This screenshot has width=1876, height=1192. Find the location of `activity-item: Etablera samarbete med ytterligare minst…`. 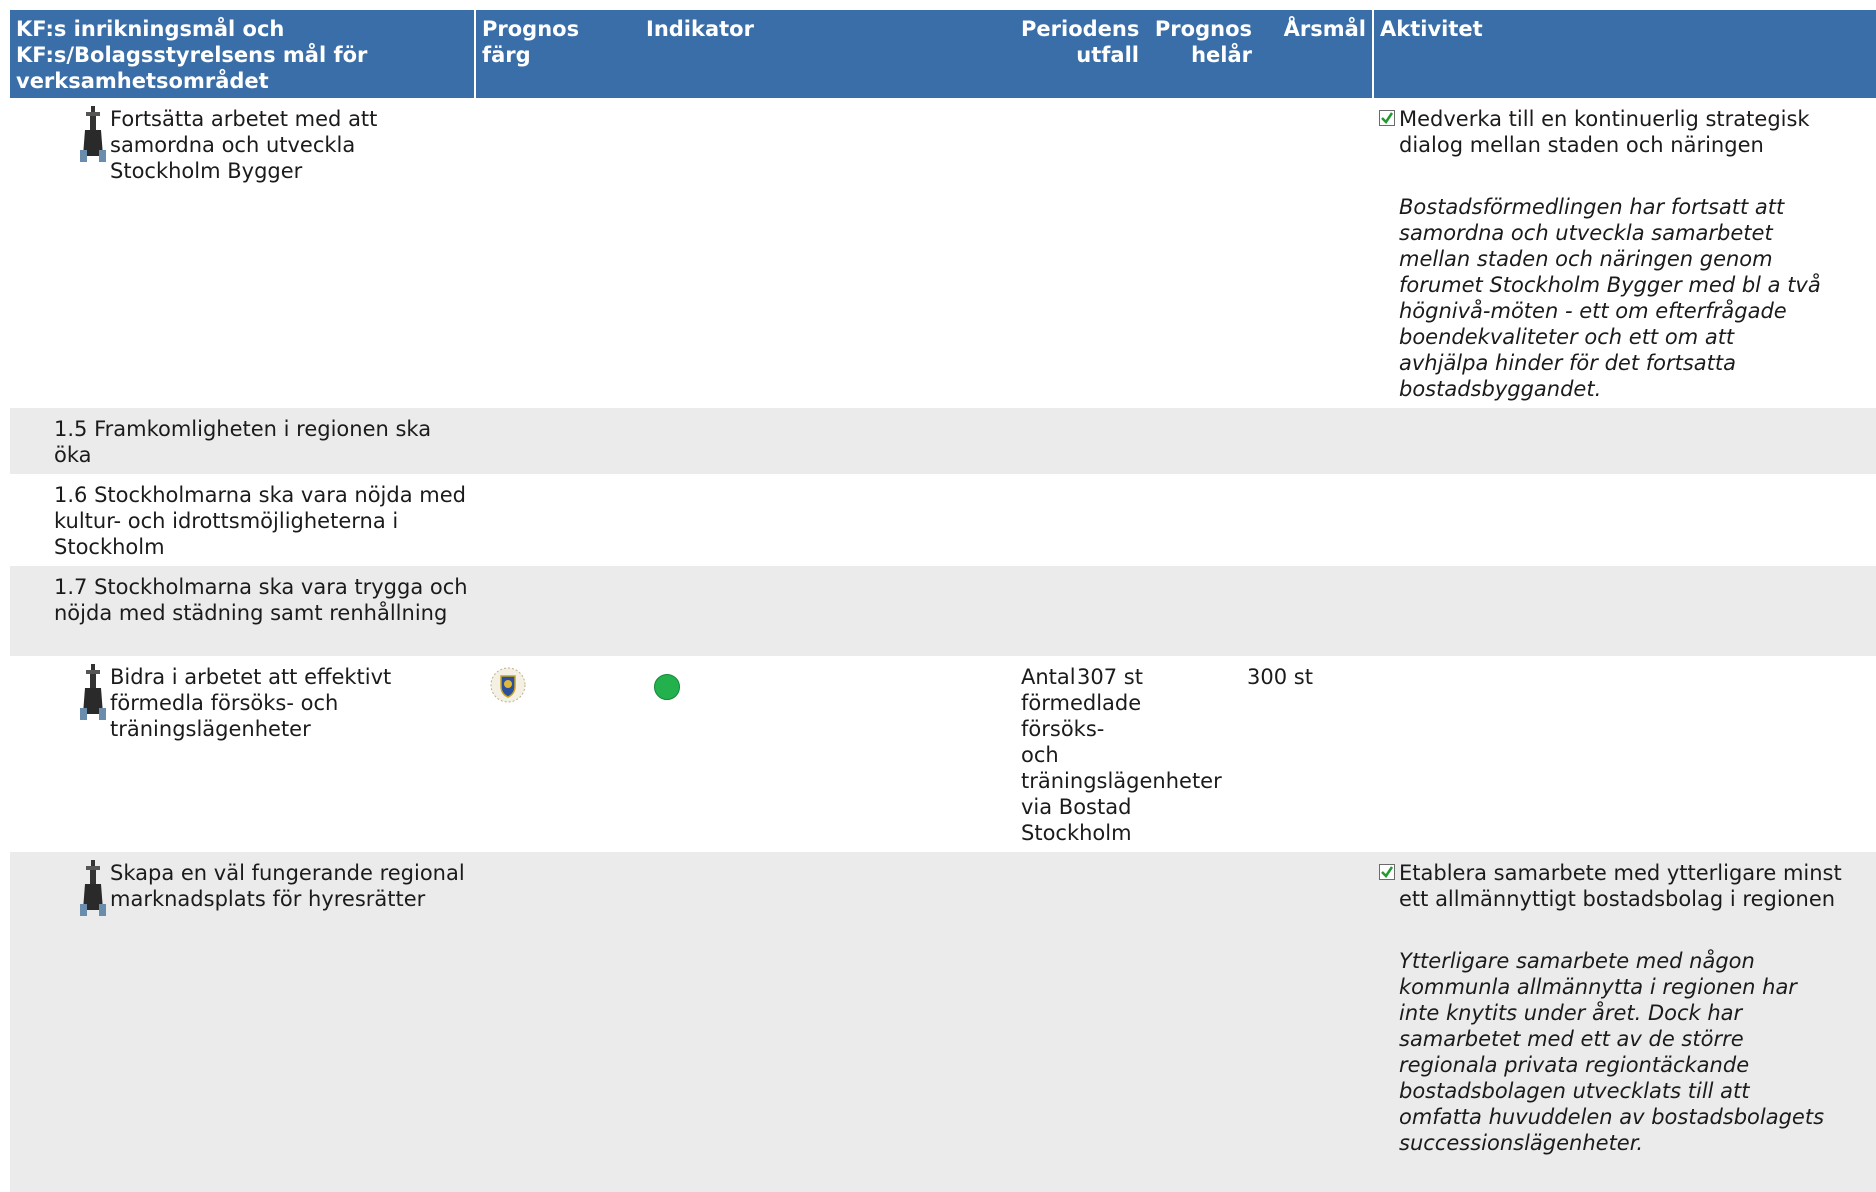

activity-item: Etablera samarbete med ytterligare minst… is located at coordinates (1624, 886).